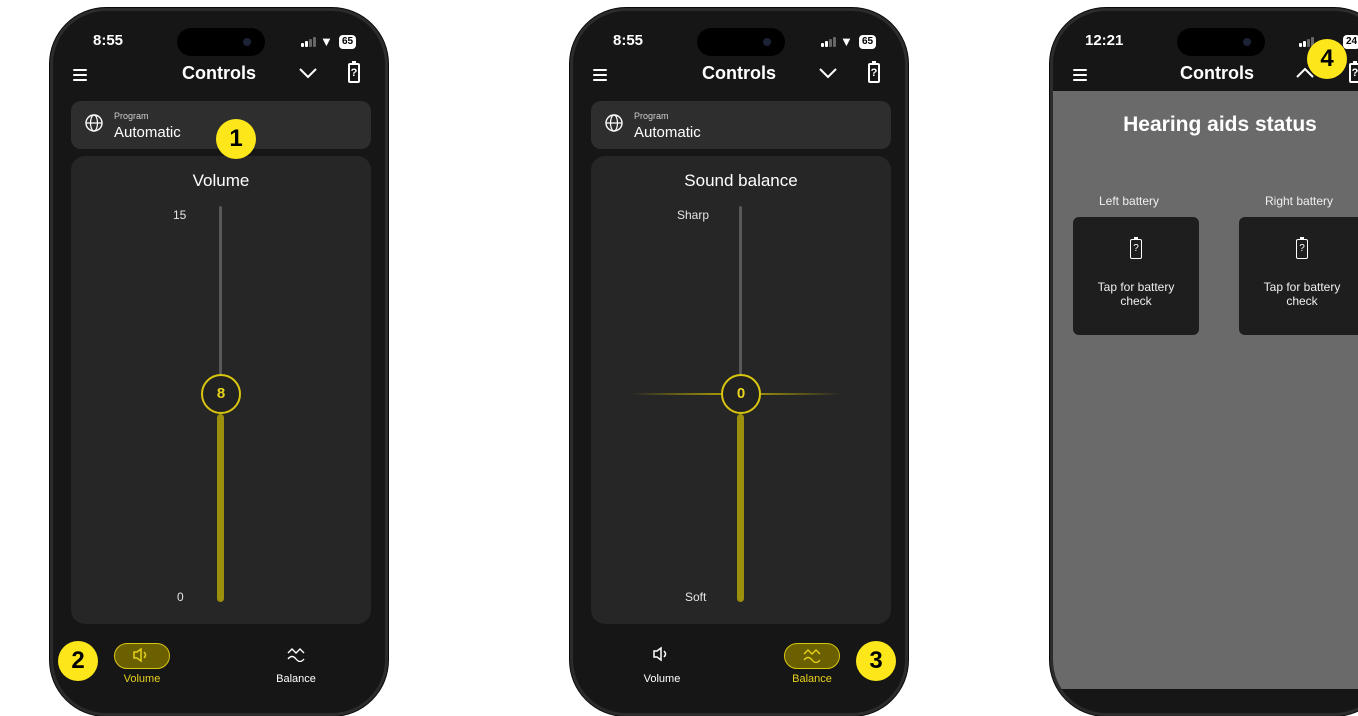 This screenshot has height=716, width=1358. I want to click on balance-slider-knob: 0, so click(741, 394).